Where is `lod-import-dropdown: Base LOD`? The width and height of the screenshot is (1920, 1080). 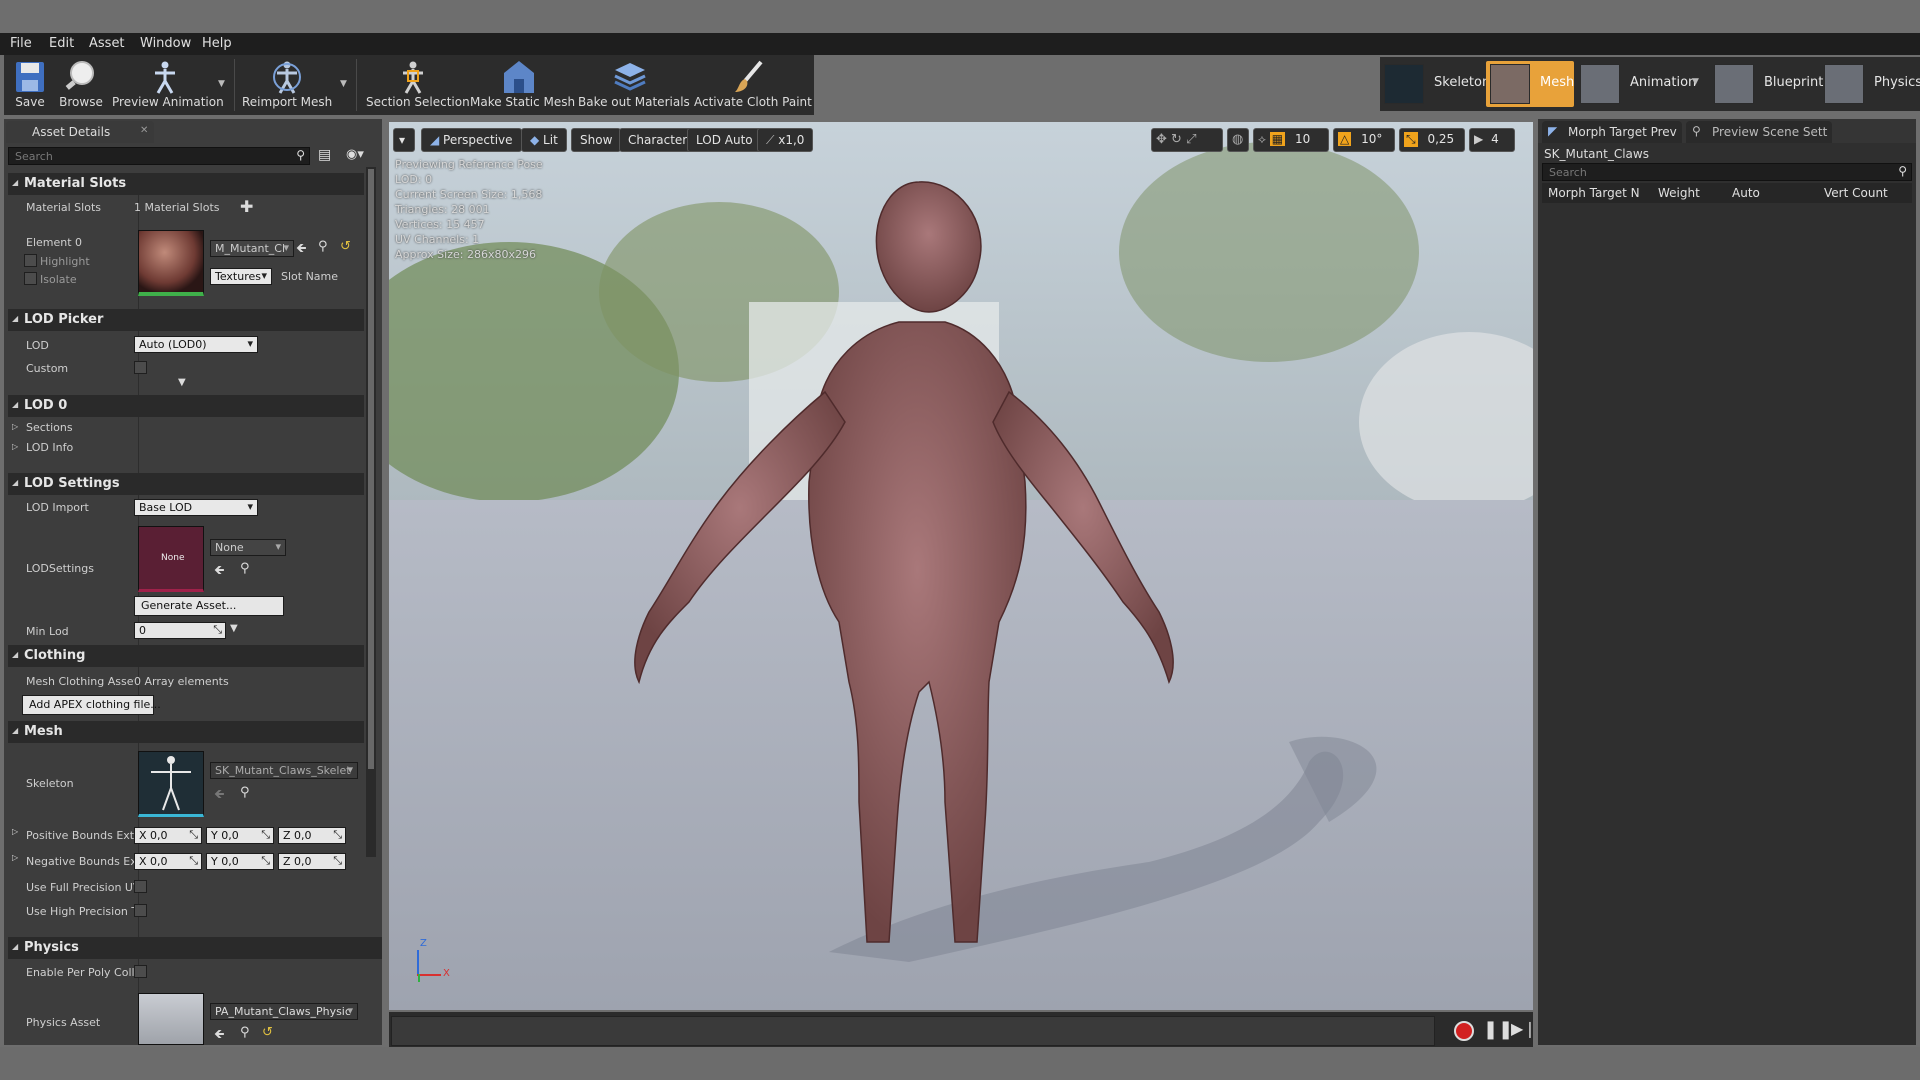
lod-import-dropdown: Base LOD is located at coordinates (196, 507).